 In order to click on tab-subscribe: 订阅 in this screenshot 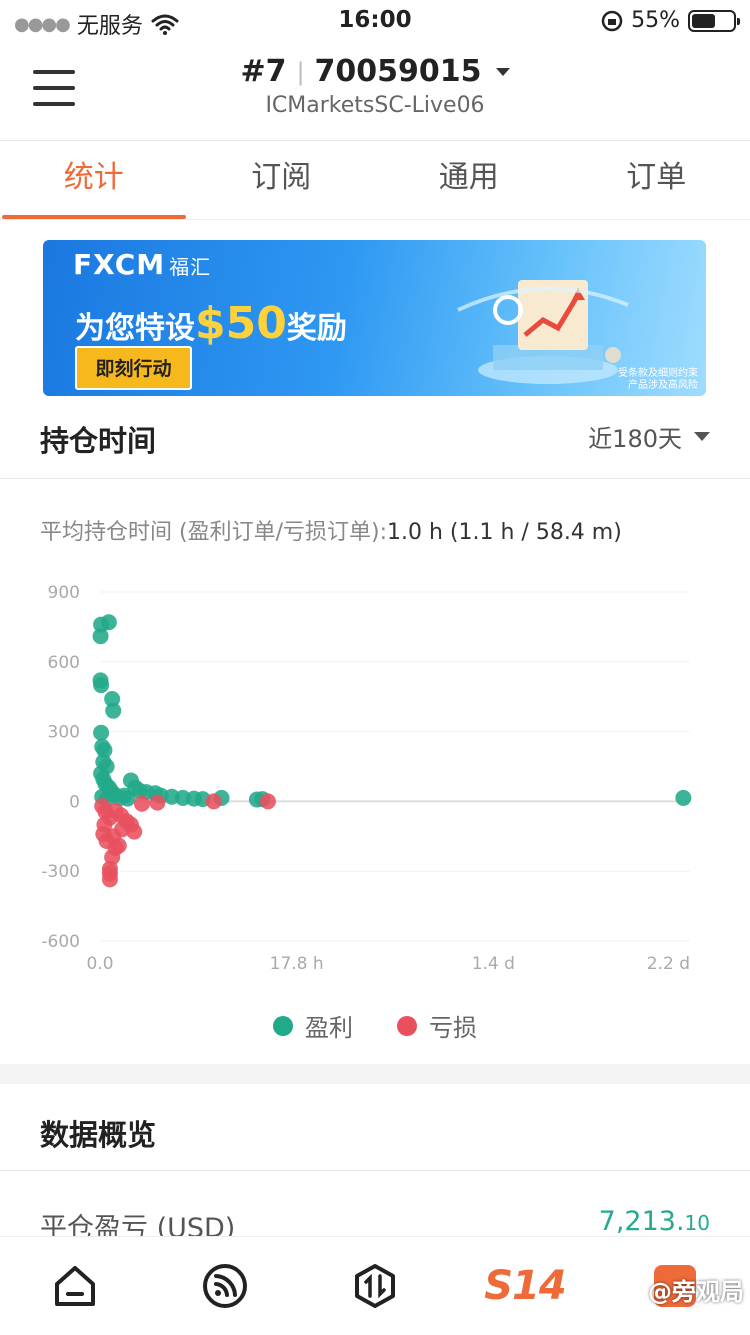, I will do `click(282, 180)`.